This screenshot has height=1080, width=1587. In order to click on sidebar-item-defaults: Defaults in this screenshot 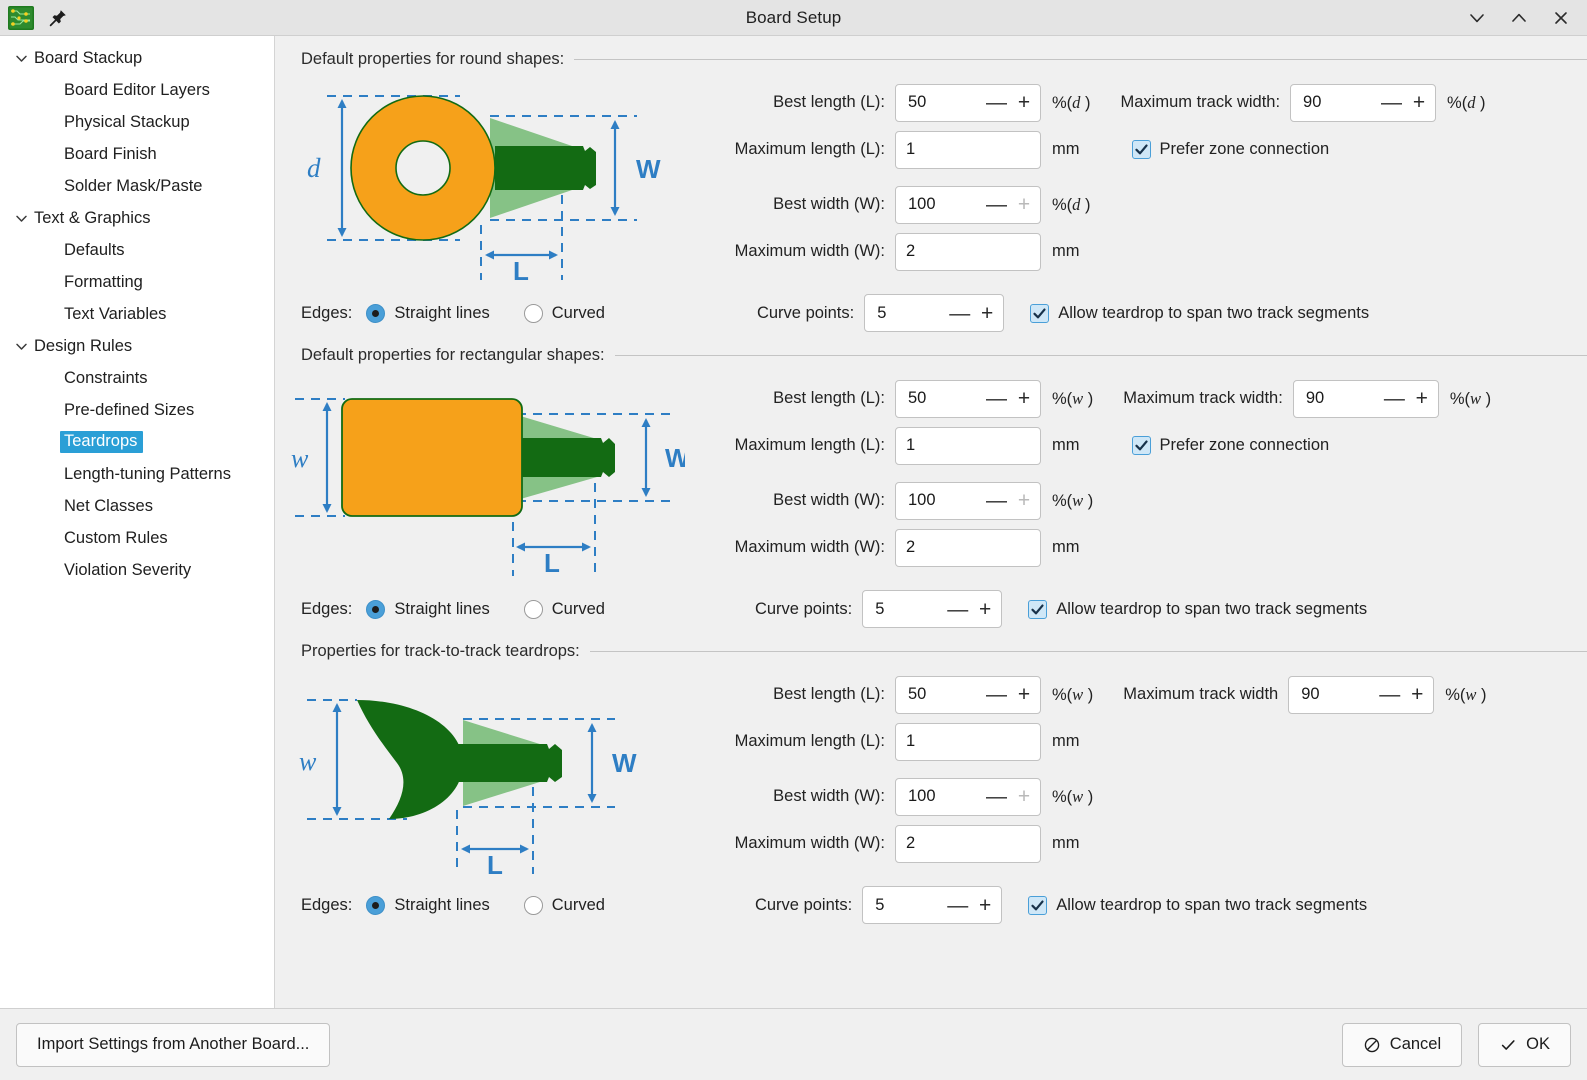, I will do `click(137, 250)`.